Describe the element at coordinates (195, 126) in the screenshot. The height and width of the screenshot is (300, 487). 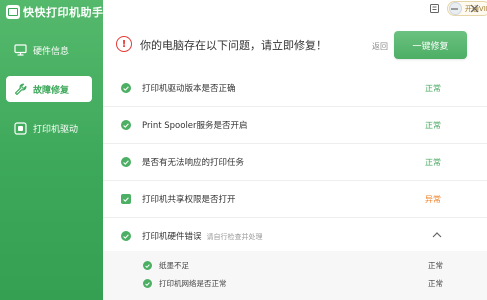
I see `check-label: Print Spooler服务是否开启` at that location.